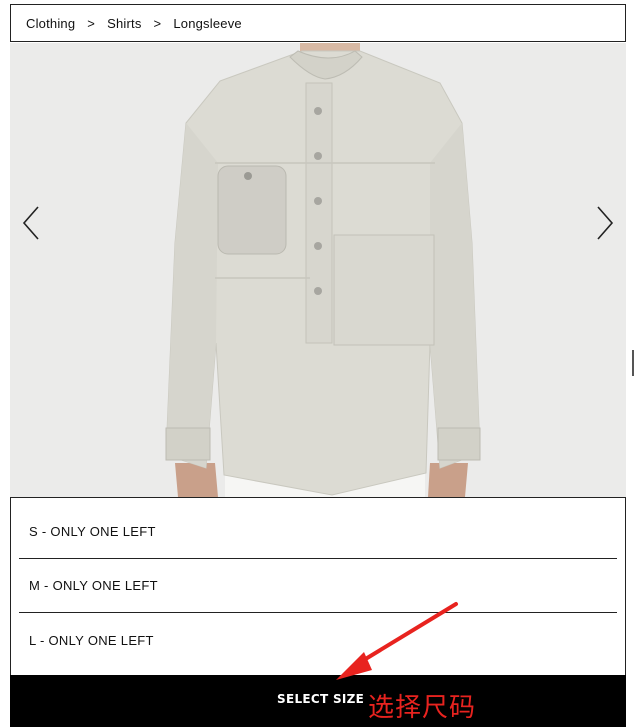  Describe the element at coordinates (422, 708) in the screenshot. I see `annotation-text: 选择尺码` at that location.